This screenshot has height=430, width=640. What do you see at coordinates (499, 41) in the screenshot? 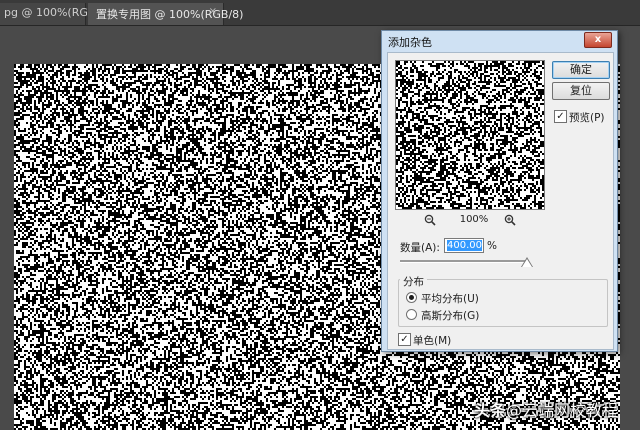
I see `dialog-titlebar: 添加杂色 x` at bounding box center [499, 41].